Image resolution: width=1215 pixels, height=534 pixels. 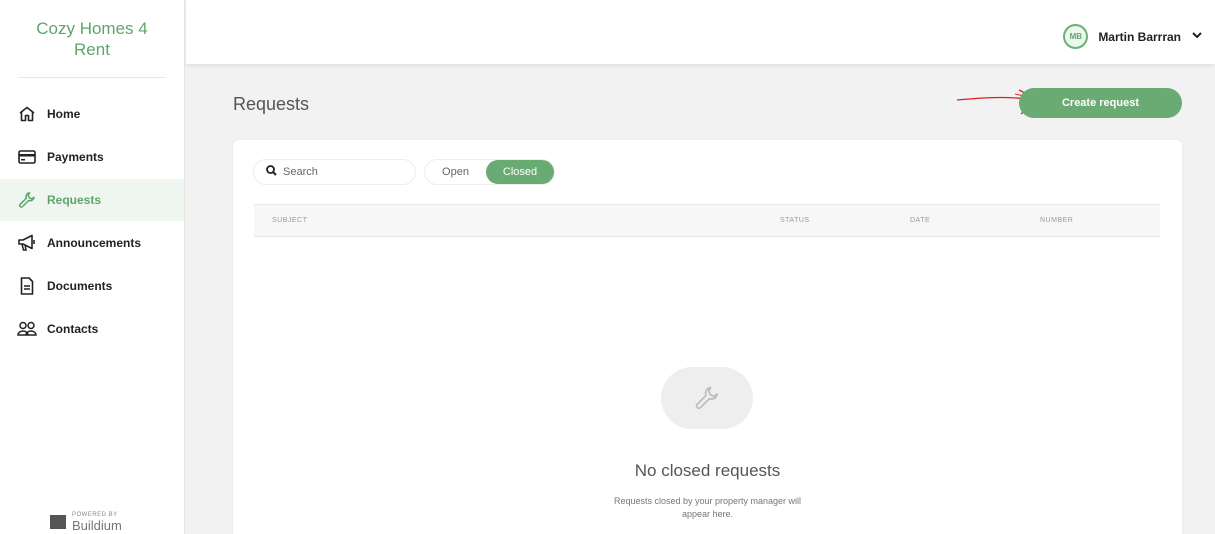 I want to click on brand-logo: Cozy Homes 4 Rent, so click(x=92, y=39).